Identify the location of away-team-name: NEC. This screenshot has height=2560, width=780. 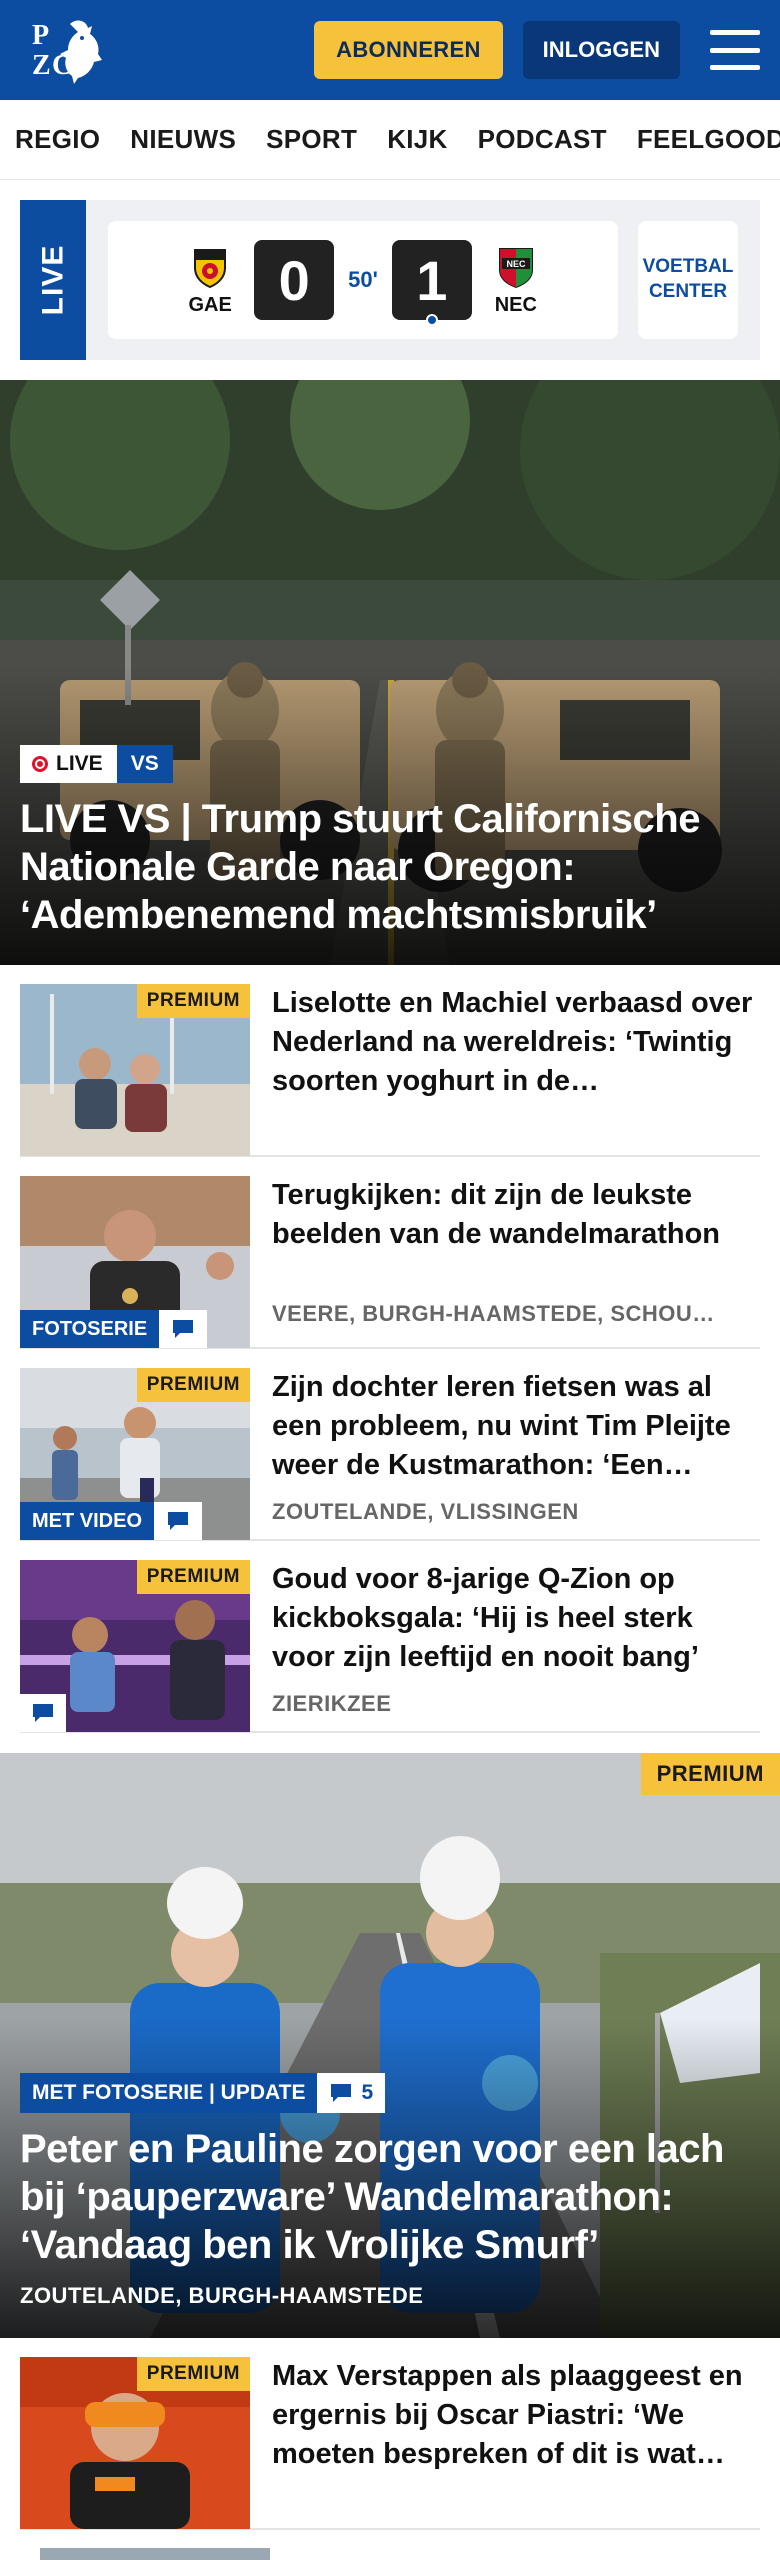
(515, 304).